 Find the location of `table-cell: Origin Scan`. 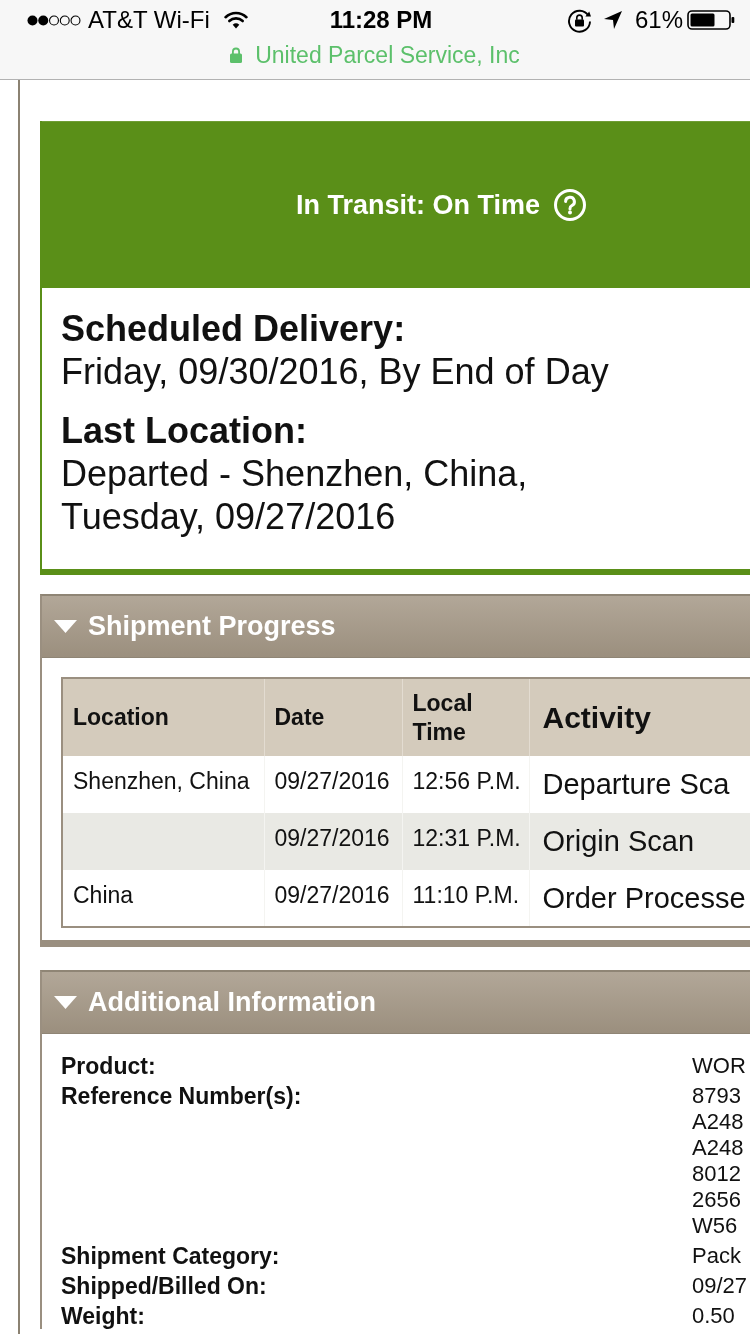

table-cell: Origin Scan is located at coordinates (639, 841).